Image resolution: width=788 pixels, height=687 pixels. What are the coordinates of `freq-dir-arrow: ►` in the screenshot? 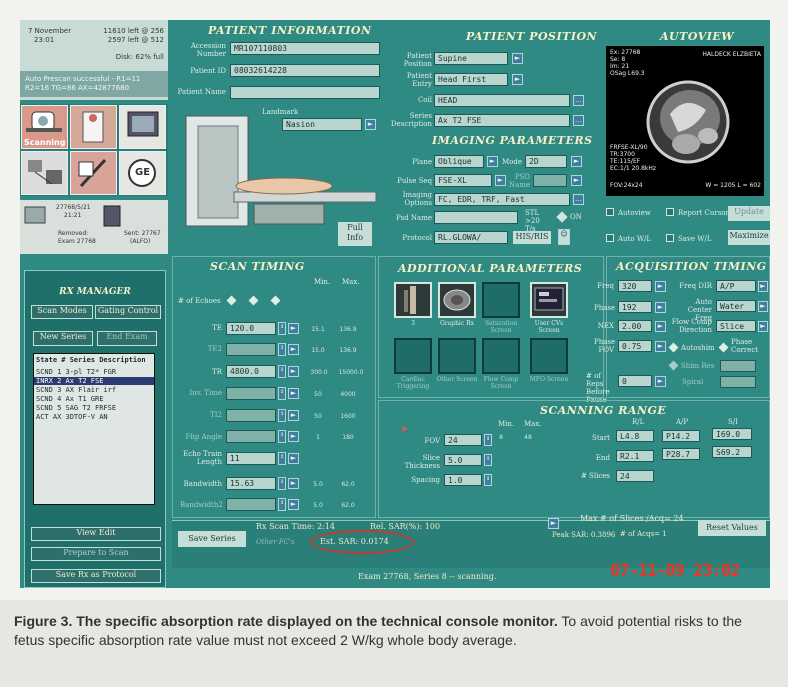 It's located at (763, 286).